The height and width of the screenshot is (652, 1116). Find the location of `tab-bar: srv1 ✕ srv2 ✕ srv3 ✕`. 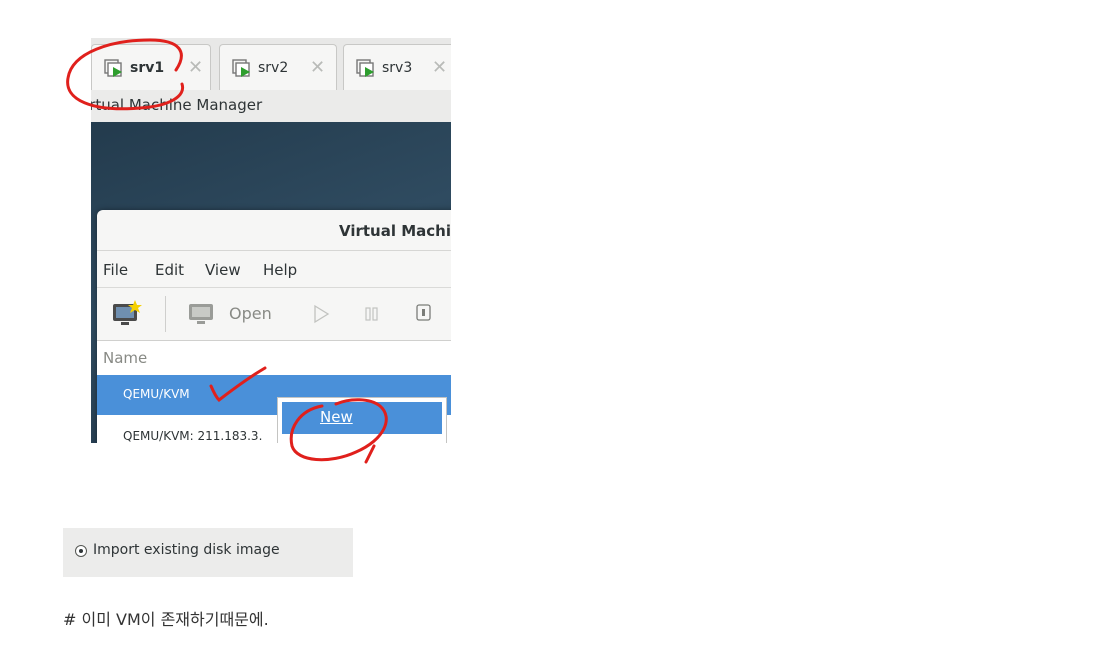

tab-bar: srv1 ✕ srv2 ✕ srv3 ✕ is located at coordinates (271, 64).